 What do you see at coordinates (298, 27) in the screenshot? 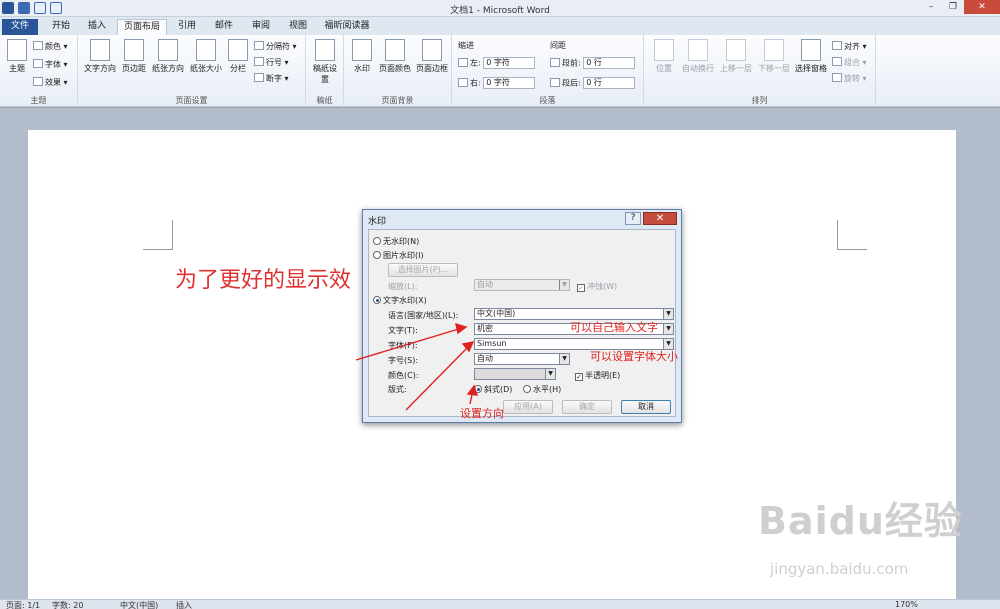
I see `tab-view: 视图` at bounding box center [298, 27].